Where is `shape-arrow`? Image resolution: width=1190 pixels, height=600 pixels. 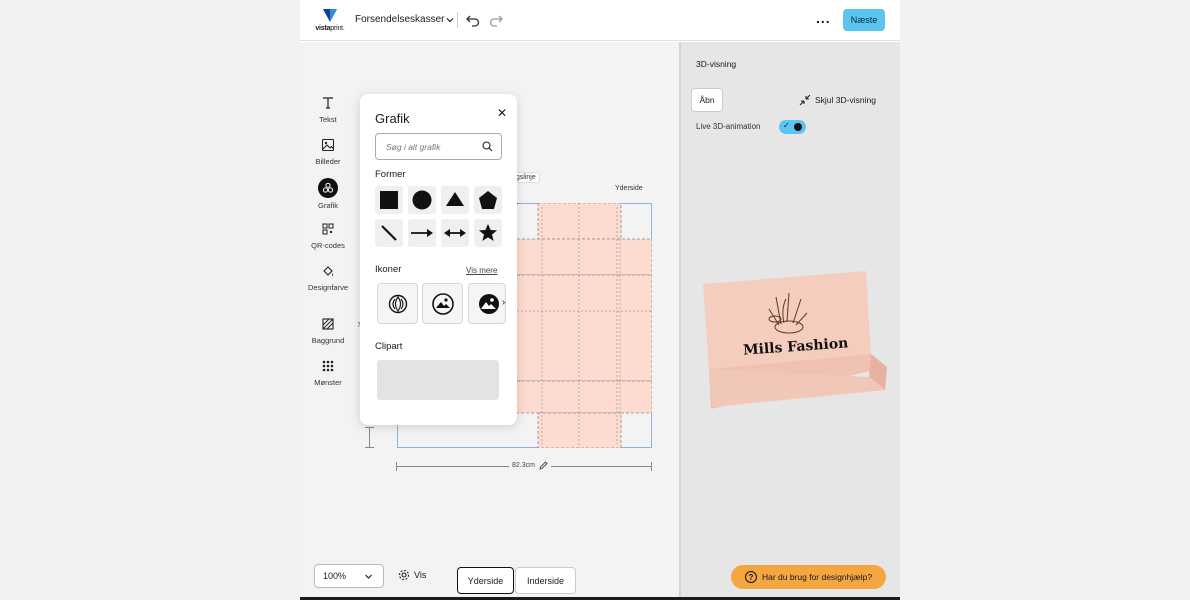
shape-arrow is located at coordinates (422, 233).